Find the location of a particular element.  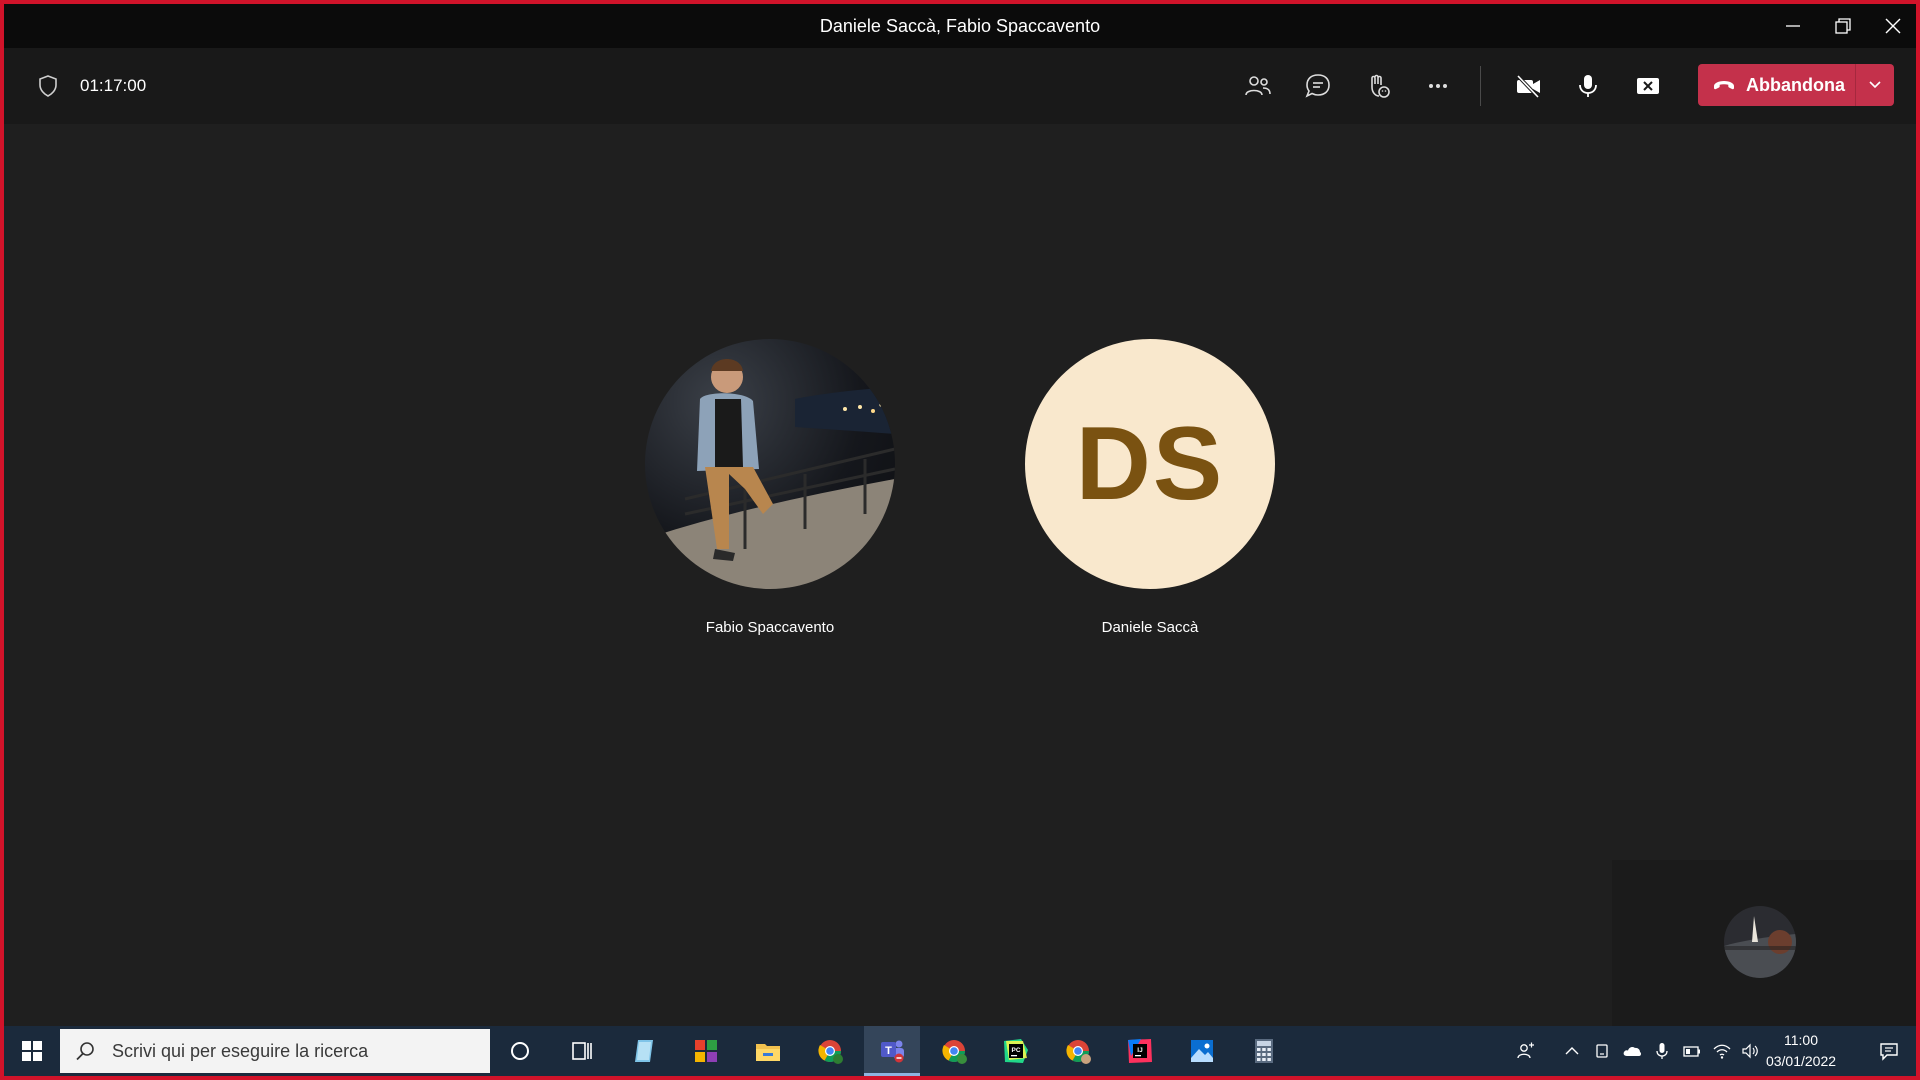

taskbar-app-pycharm: PC is located at coordinates (1016, 1051).